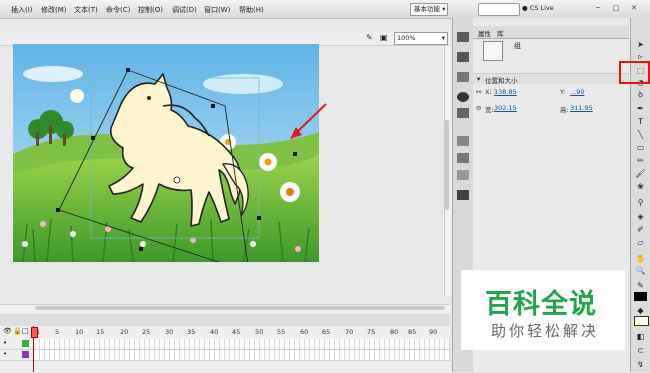 Image resolution: width=650 pixels, height=373 pixels. Describe the element at coordinates (640, 243) in the screenshot. I see `eraser-tool-icon: ▱` at that location.